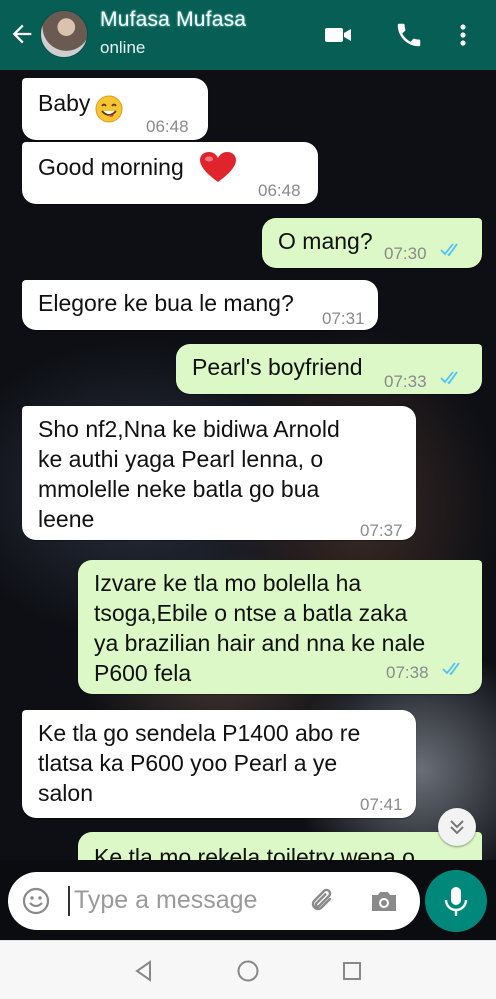  What do you see at coordinates (381, 804) in the screenshot?
I see `message-time: 07:41` at bounding box center [381, 804].